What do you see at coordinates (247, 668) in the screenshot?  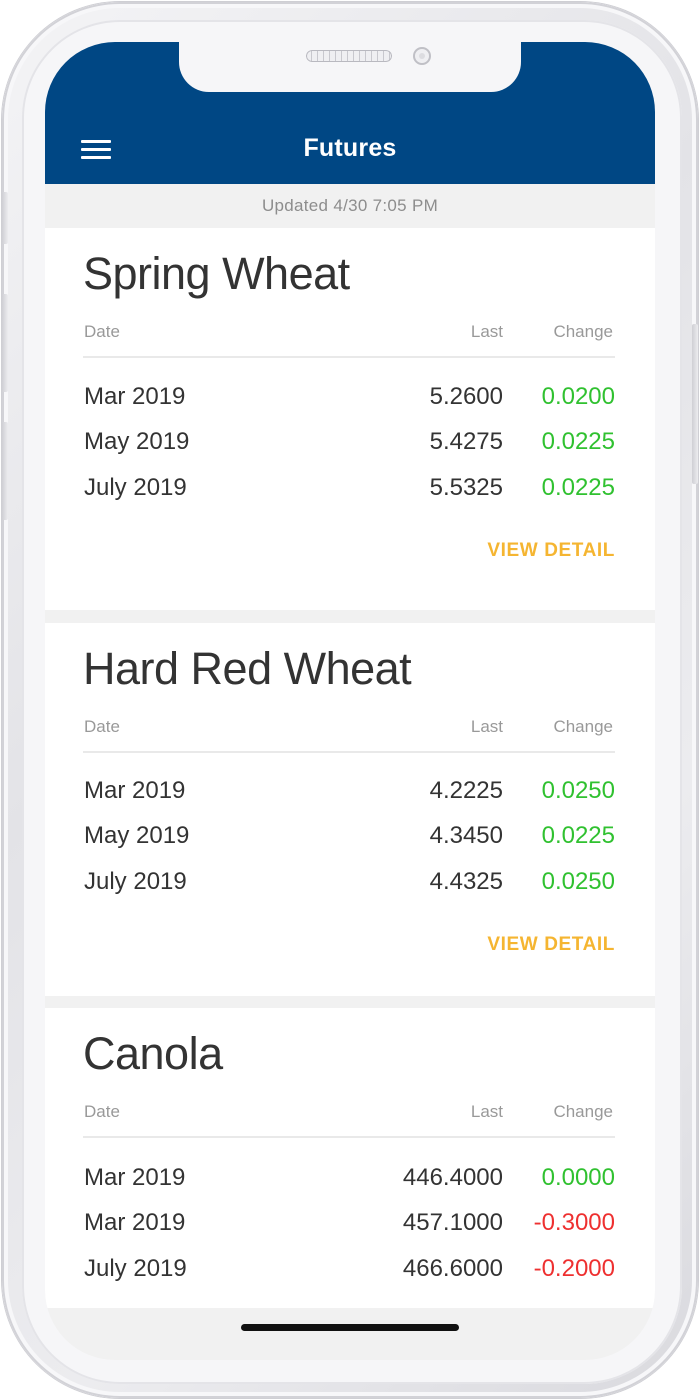 I see `card-title: Hard Red Wheat` at bounding box center [247, 668].